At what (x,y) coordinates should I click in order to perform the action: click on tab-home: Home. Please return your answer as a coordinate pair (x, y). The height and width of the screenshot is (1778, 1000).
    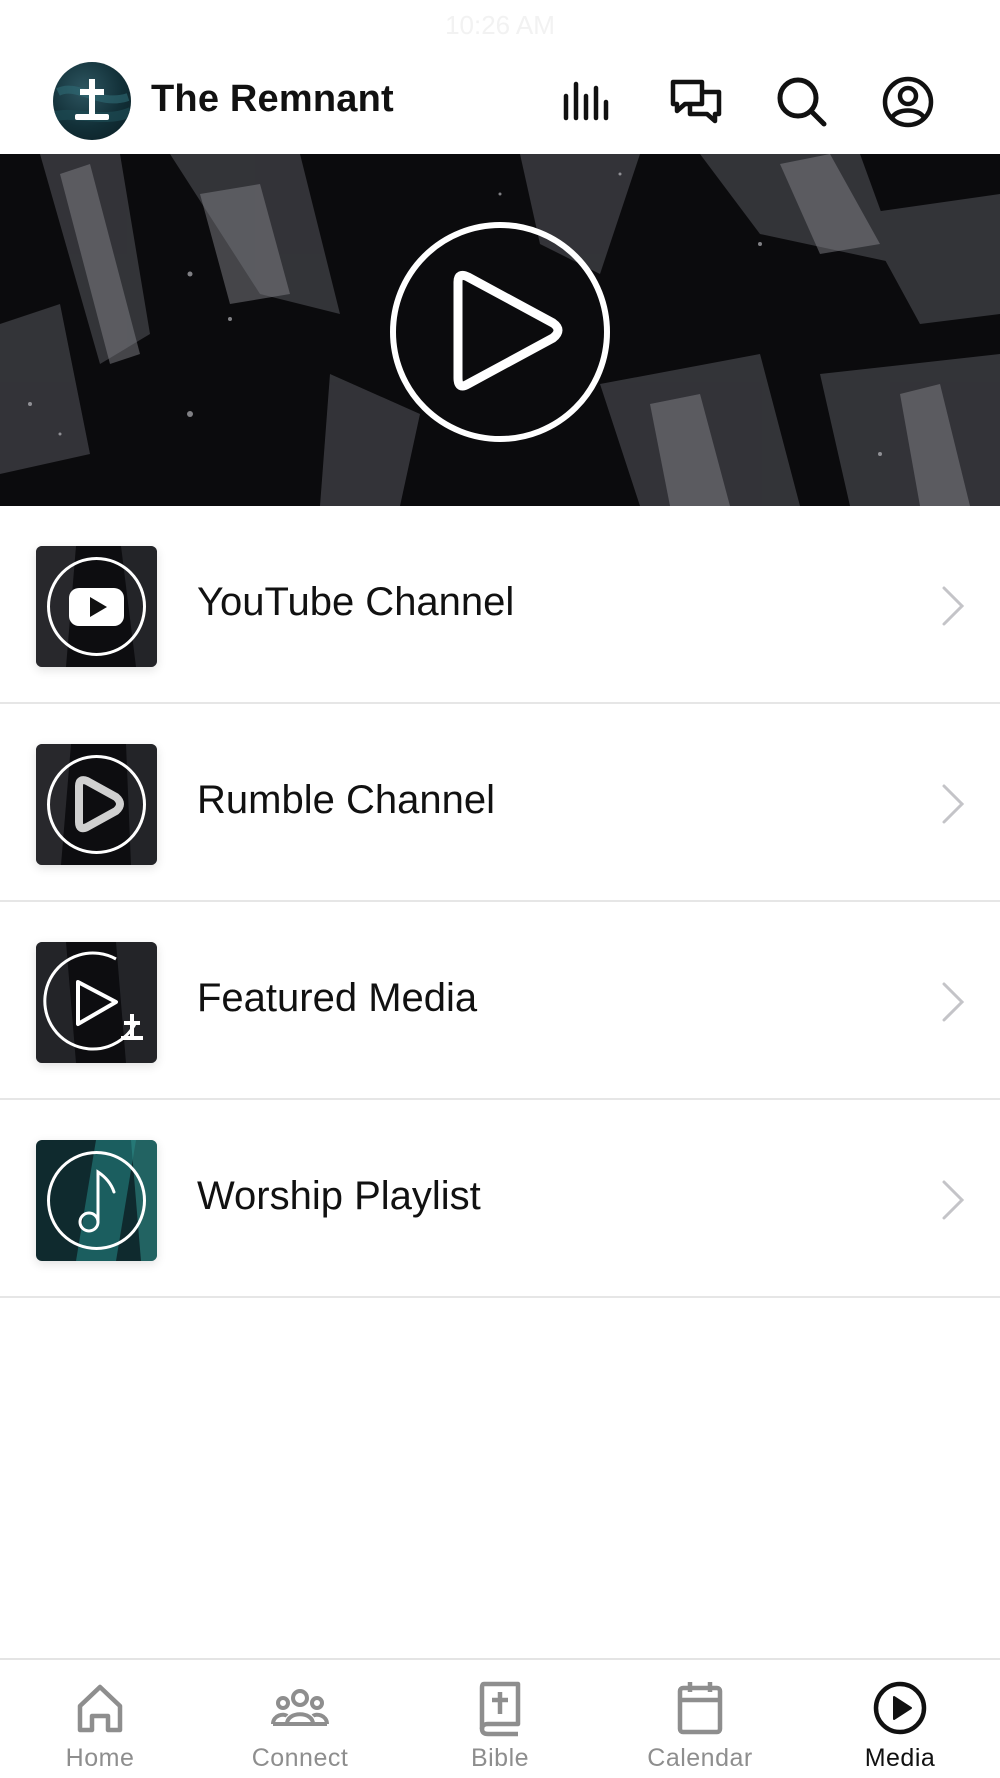
    Looking at the image, I should click on (100, 1719).